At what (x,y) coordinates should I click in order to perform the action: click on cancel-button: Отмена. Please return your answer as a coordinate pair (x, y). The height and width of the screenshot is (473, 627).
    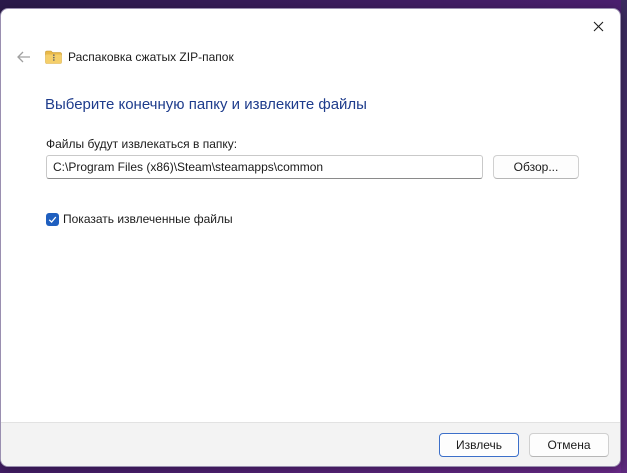
    Looking at the image, I should click on (569, 445).